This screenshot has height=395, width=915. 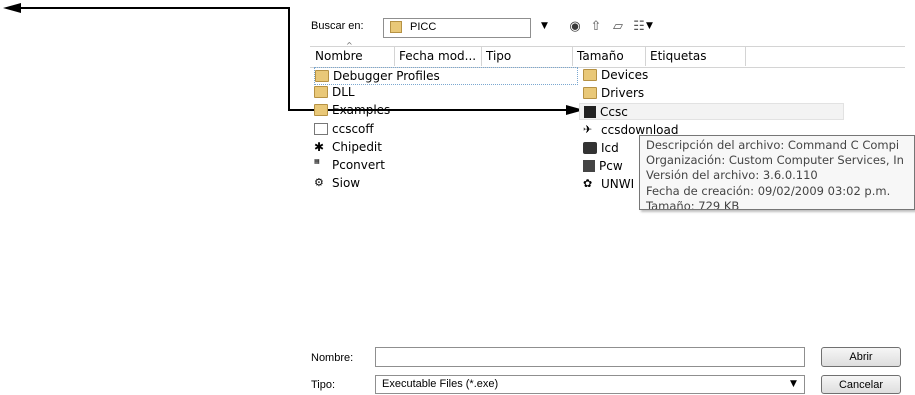 I want to click on file-name: Siow, so click(x=346, y=183).